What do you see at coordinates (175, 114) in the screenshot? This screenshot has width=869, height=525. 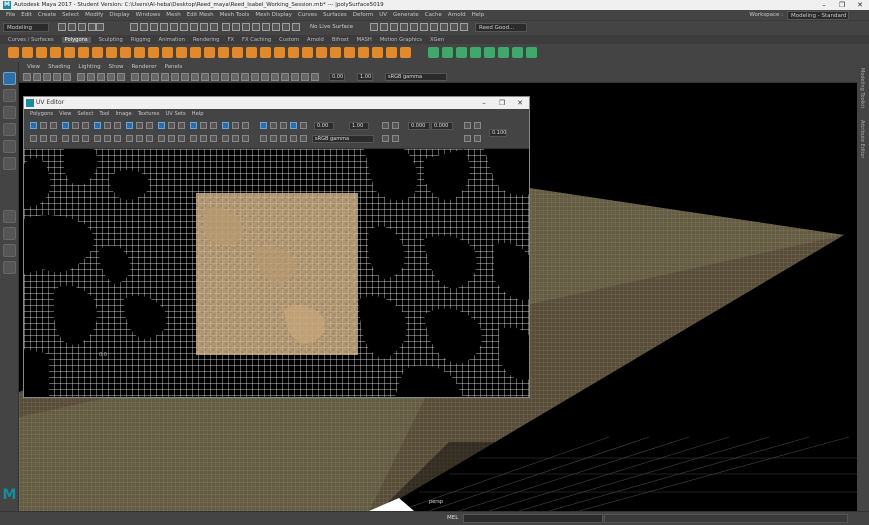 I see `uv-menu-uv-sets: UV Sets` at bounding box center [175, 114].